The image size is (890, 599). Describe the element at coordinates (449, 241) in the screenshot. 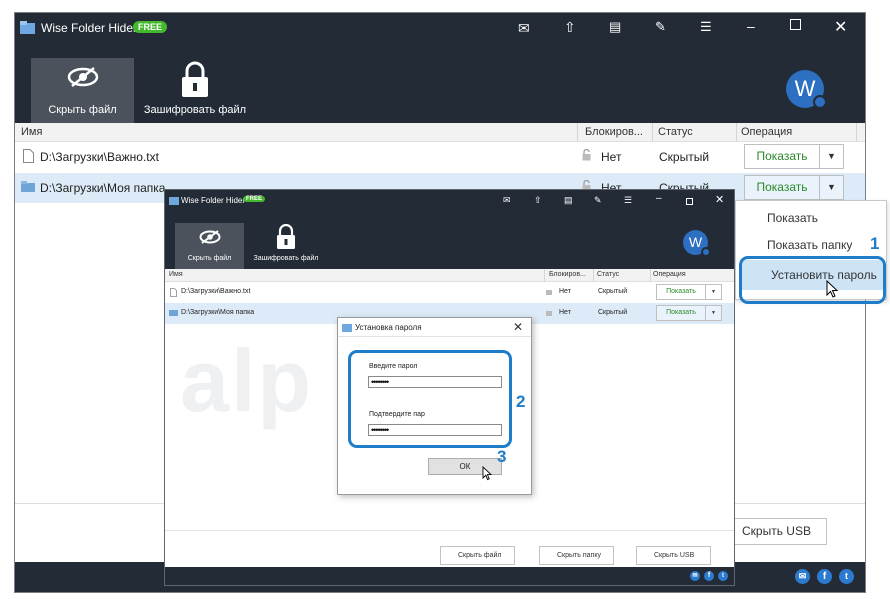

I see `inner-toolbar: Скрыть файл Зашифровать файл W` at that location.